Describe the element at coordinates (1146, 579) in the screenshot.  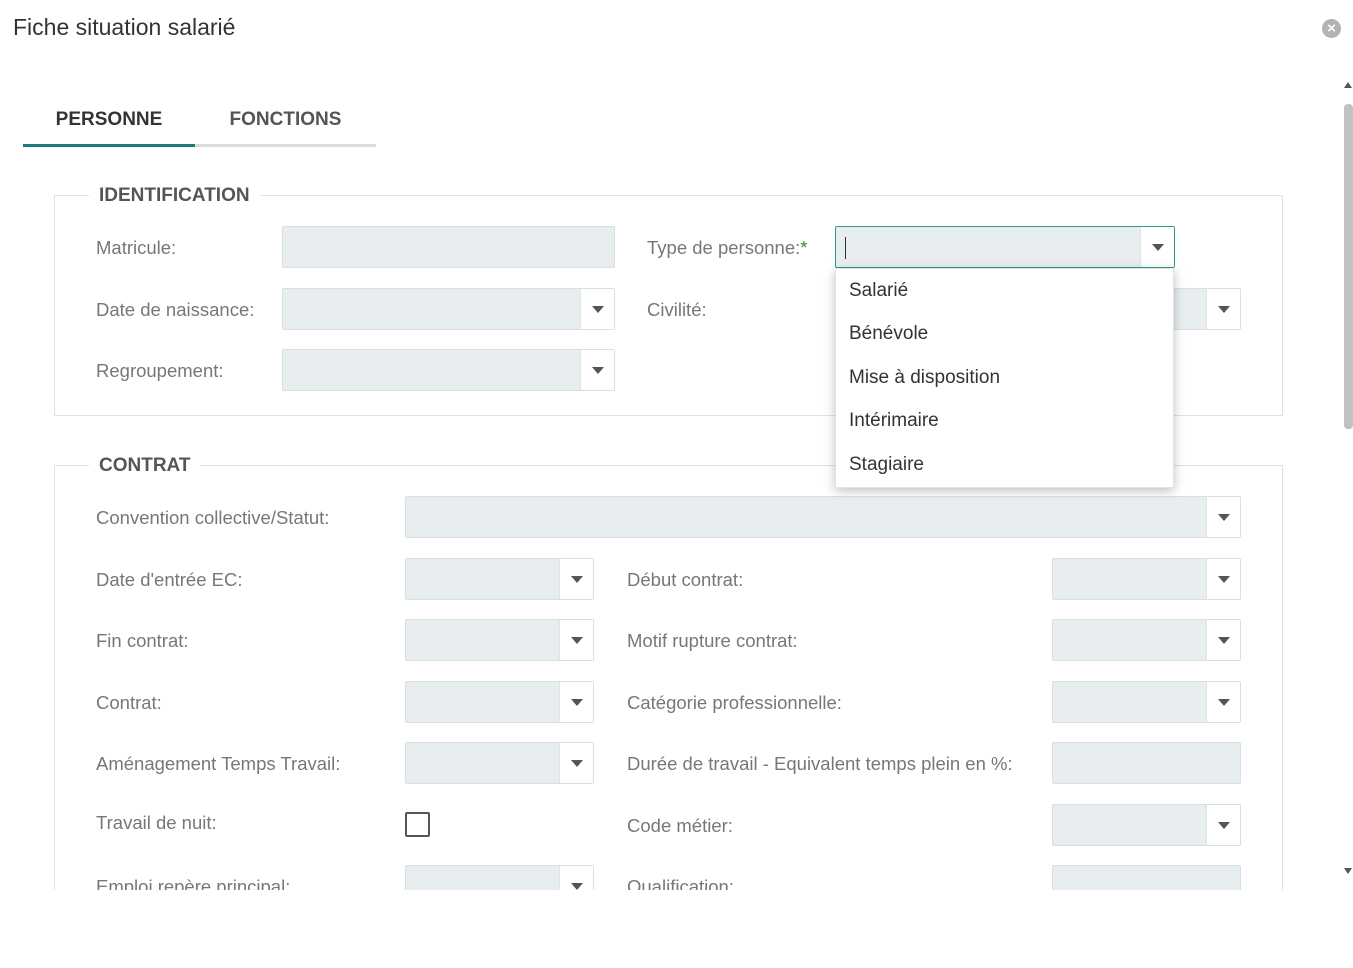
I see `debut-contrat-select` at that location.